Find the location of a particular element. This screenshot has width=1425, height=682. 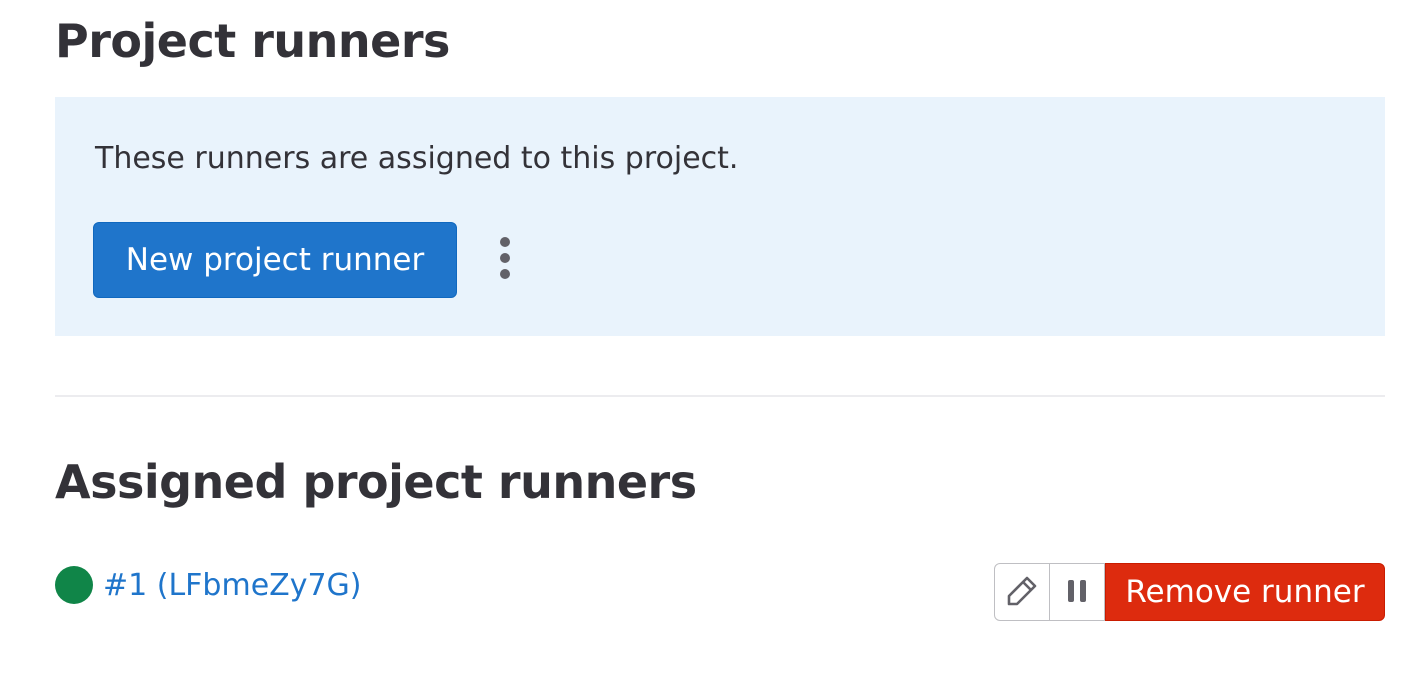

pencil-icon is located at coordinates (1022, 592).